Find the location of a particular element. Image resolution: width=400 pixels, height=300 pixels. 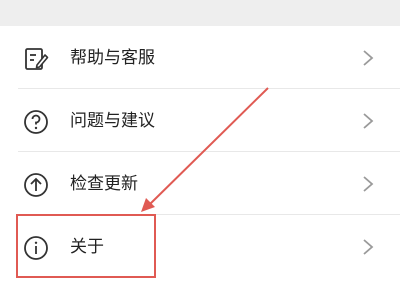

menu-item-label: 检查更新 is located at coordinates (104, 184).